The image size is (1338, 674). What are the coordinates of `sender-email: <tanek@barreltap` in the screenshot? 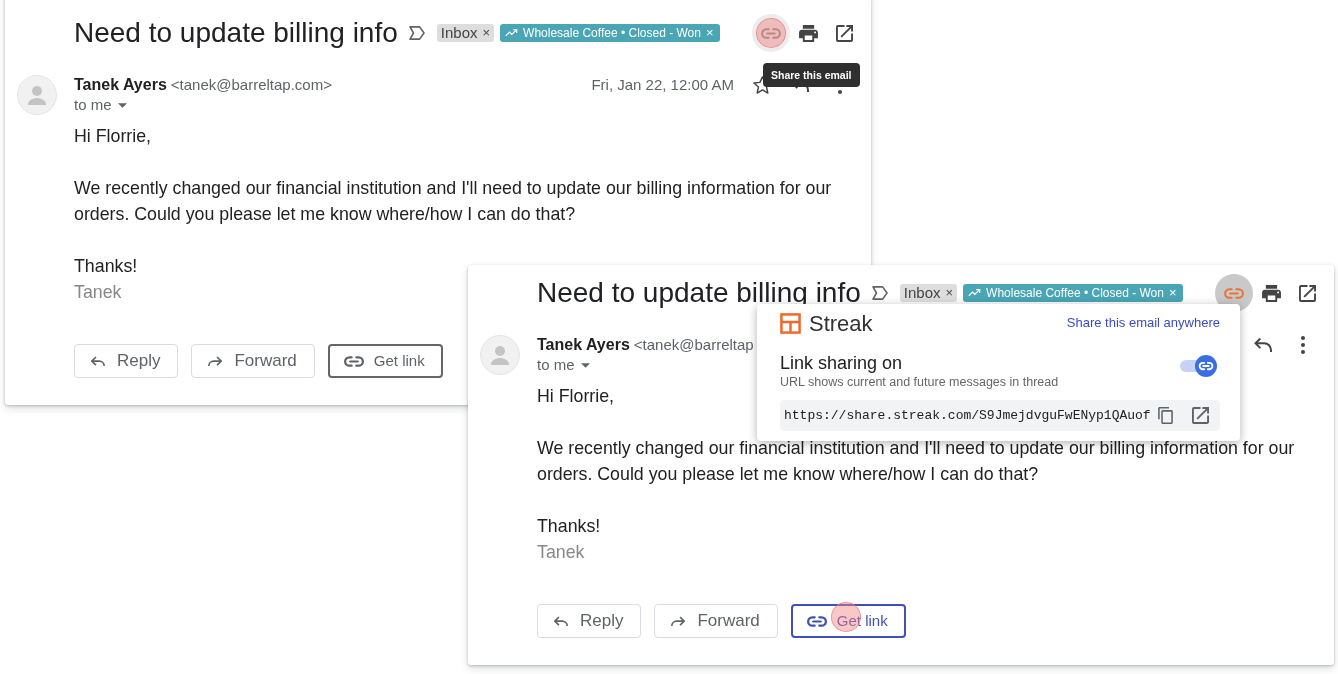 It's located at (693, 344).